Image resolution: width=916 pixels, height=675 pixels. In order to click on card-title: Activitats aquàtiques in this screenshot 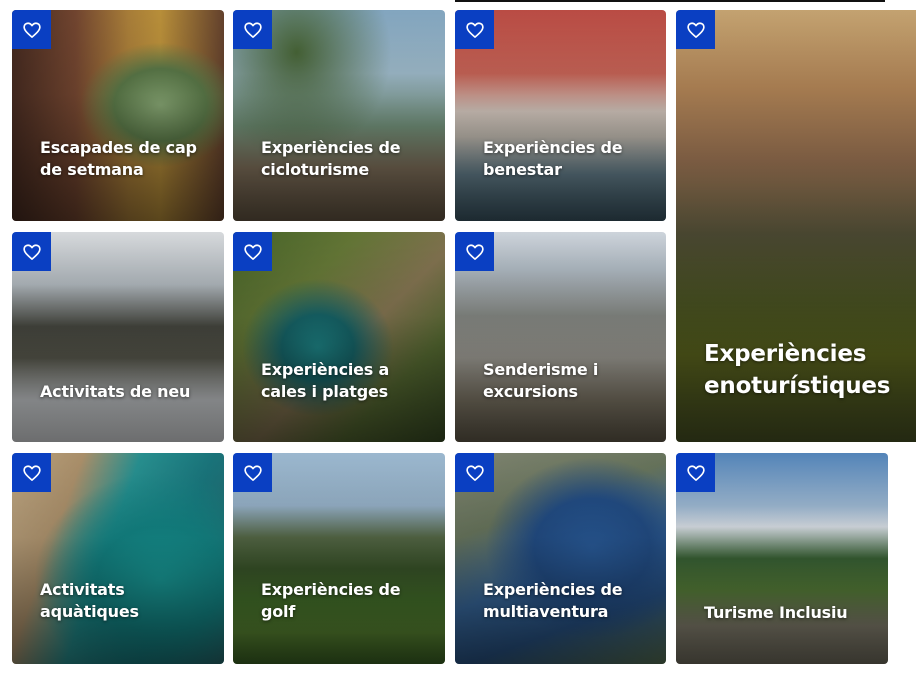, I will do `click(89, 600)`.